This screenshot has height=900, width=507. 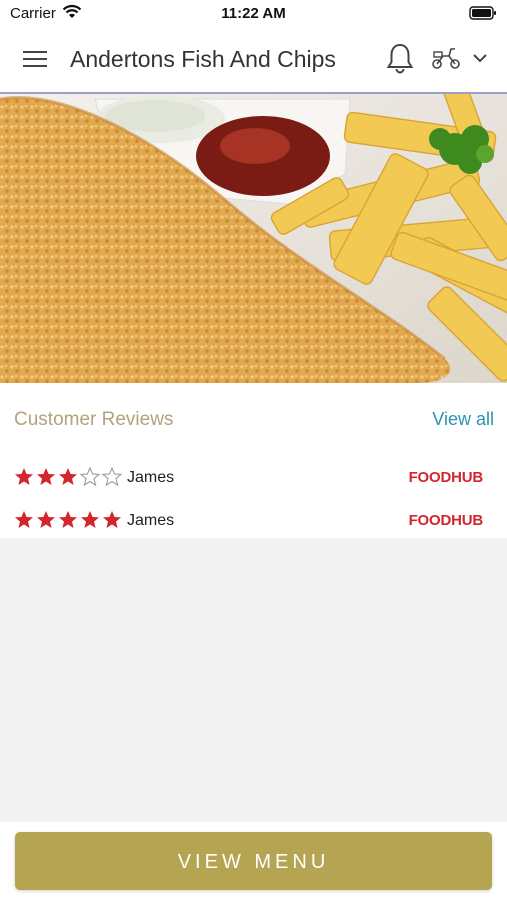 I want to click on app-header: Andertons Fish And Chips, so click(x=253, y=60).